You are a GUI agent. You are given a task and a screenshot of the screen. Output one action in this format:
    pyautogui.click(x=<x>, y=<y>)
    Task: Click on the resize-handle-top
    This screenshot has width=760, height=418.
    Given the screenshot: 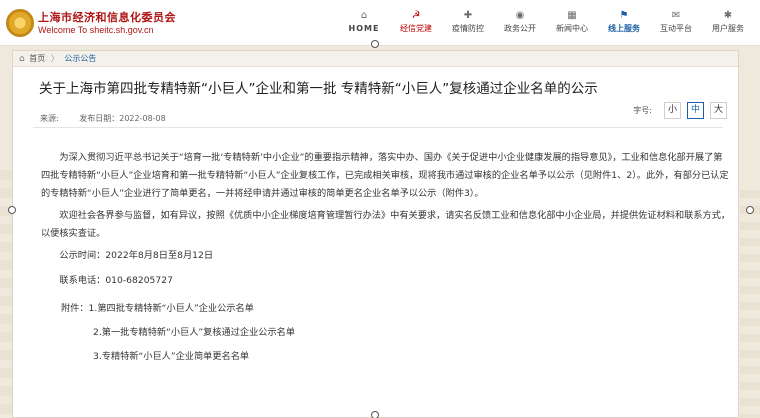 What is the action you would take?
    pyautogui.click(x=375, y=44)
    